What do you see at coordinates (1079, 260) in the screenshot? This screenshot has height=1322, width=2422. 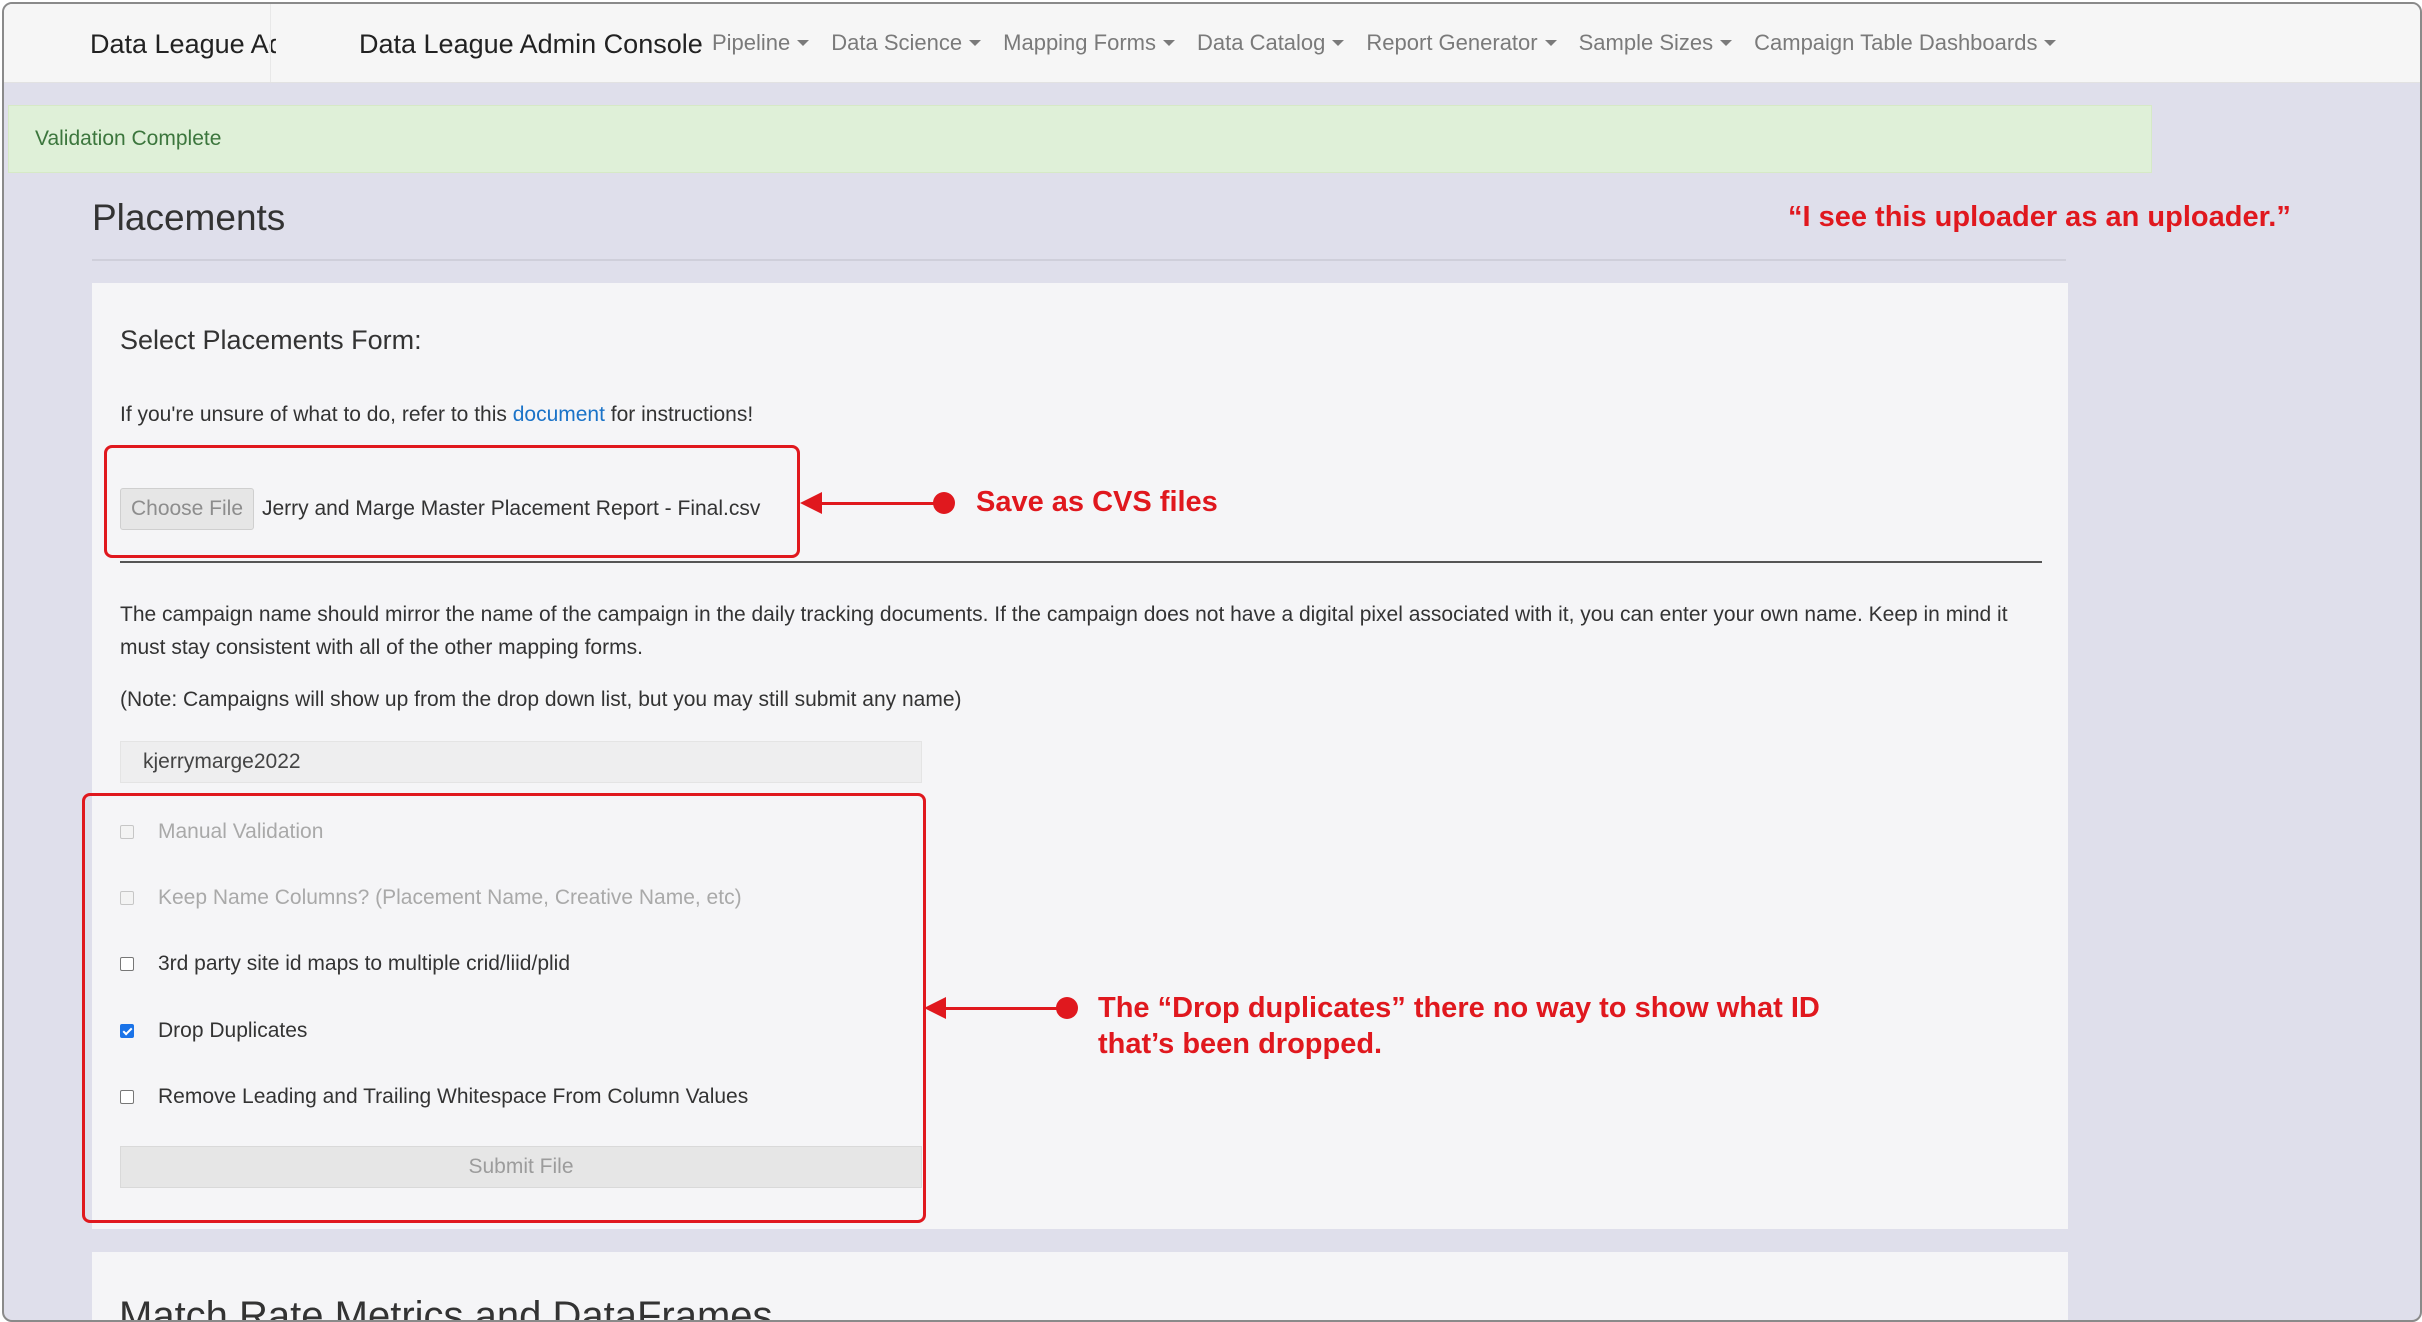 I see `title-divider` at bounding box center [1079, 260].